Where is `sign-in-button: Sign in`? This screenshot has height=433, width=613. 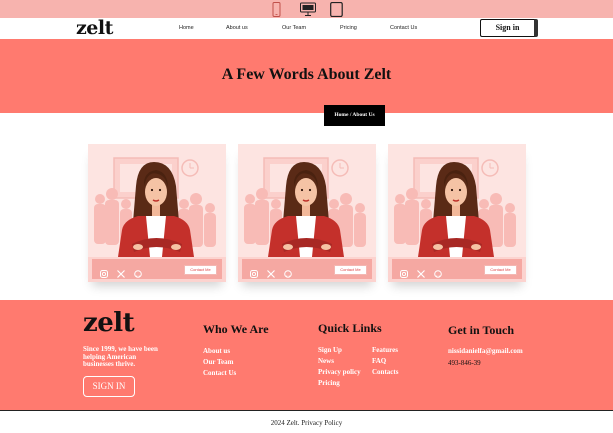 sign-in-button: Sign in is located at coordinates (509, 28).